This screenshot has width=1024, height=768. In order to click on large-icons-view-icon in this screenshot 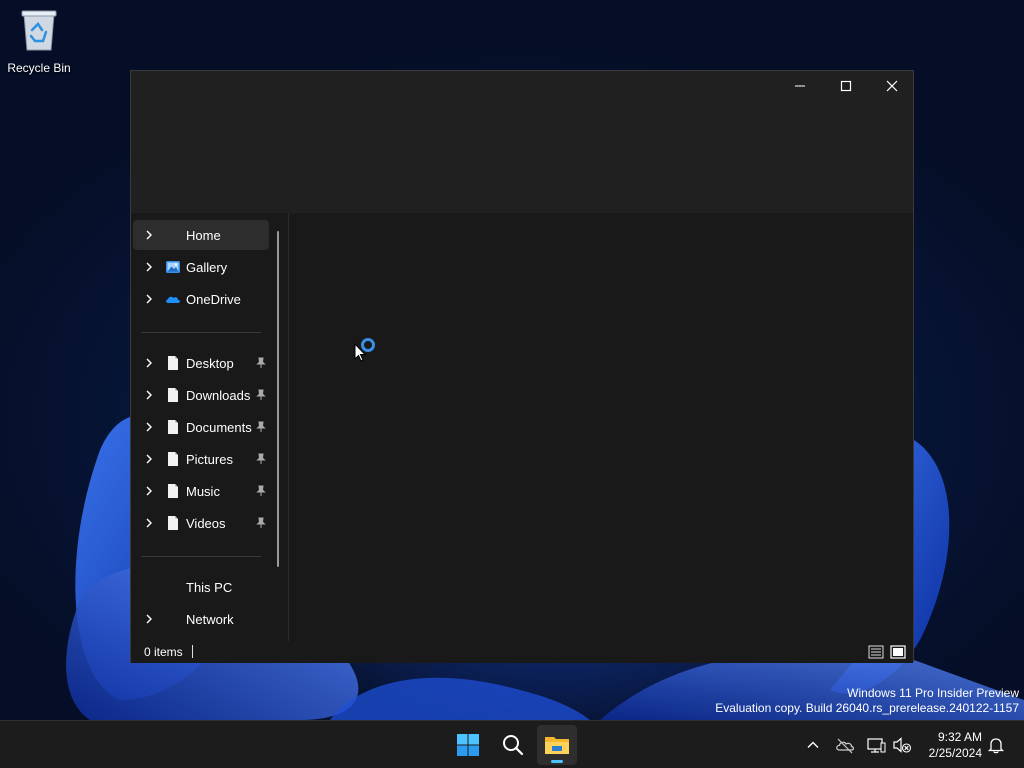, I will do `click(898, 652)`.